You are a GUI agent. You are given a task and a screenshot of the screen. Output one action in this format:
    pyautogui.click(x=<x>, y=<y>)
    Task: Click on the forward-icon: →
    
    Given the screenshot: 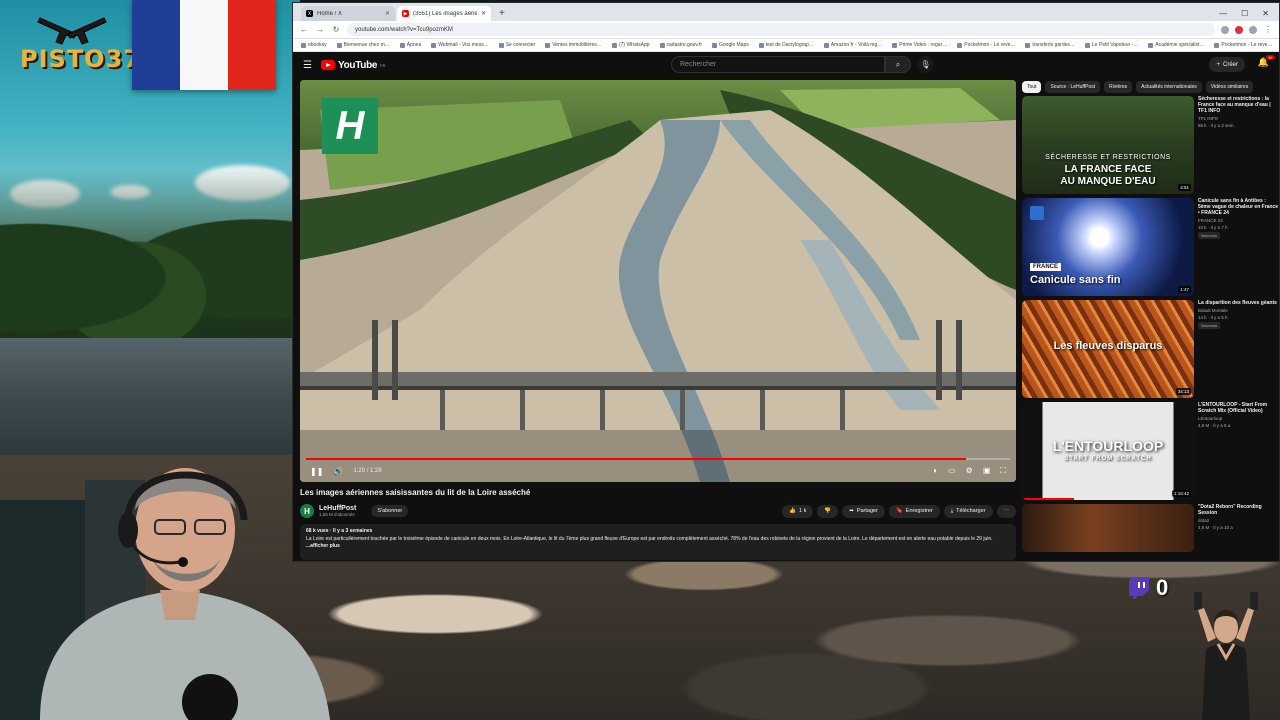 What is the action you would take?
    pyautogui.click(x=320, y=29)
    